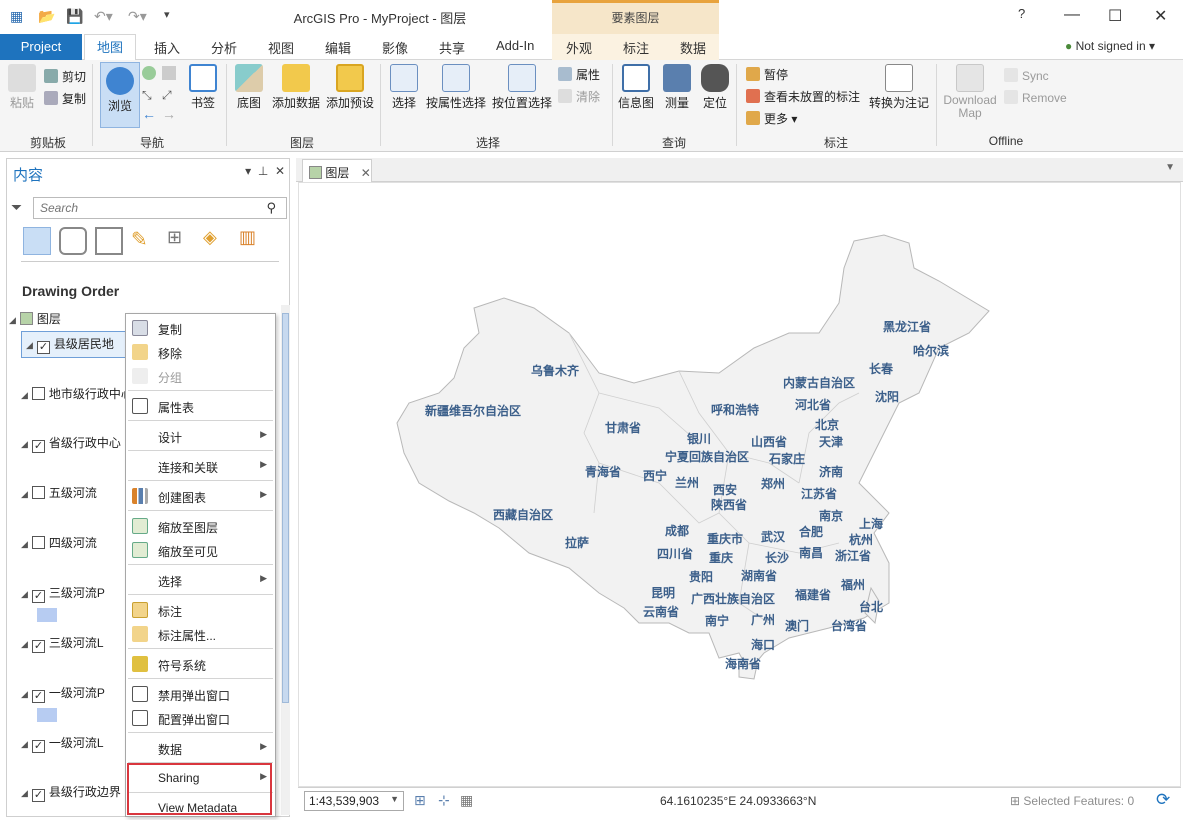 This screenshot has height=820, width=1183. I want to click on layer-item: ◢ 四级河流, so click(59, 542).